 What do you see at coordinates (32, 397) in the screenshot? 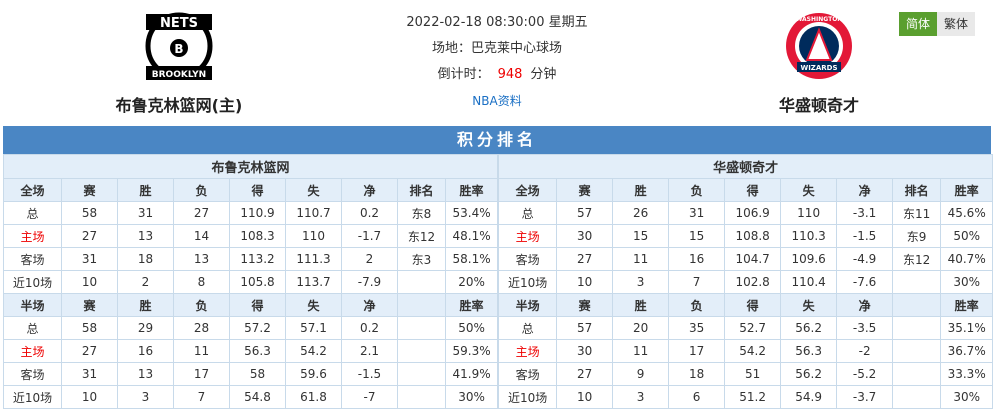
I see `row-label: 近10场` at bounding box center [32, 397].